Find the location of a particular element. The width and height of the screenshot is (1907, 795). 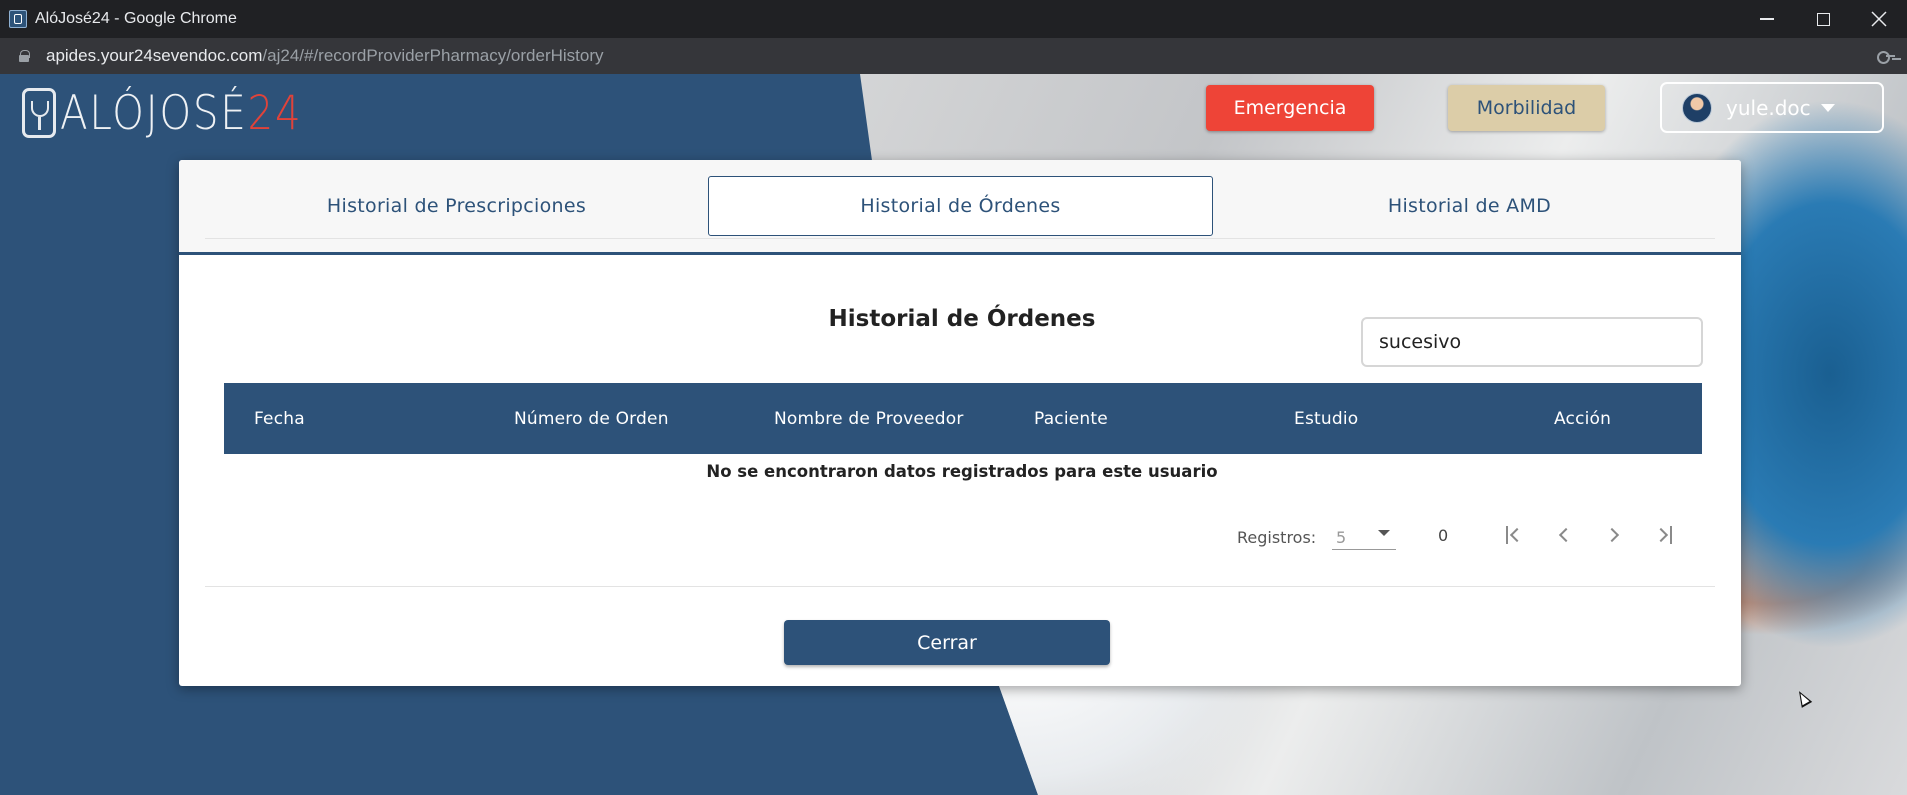

tab-orders-history: Historial de Órdenes is located at coordinates (960, 206).